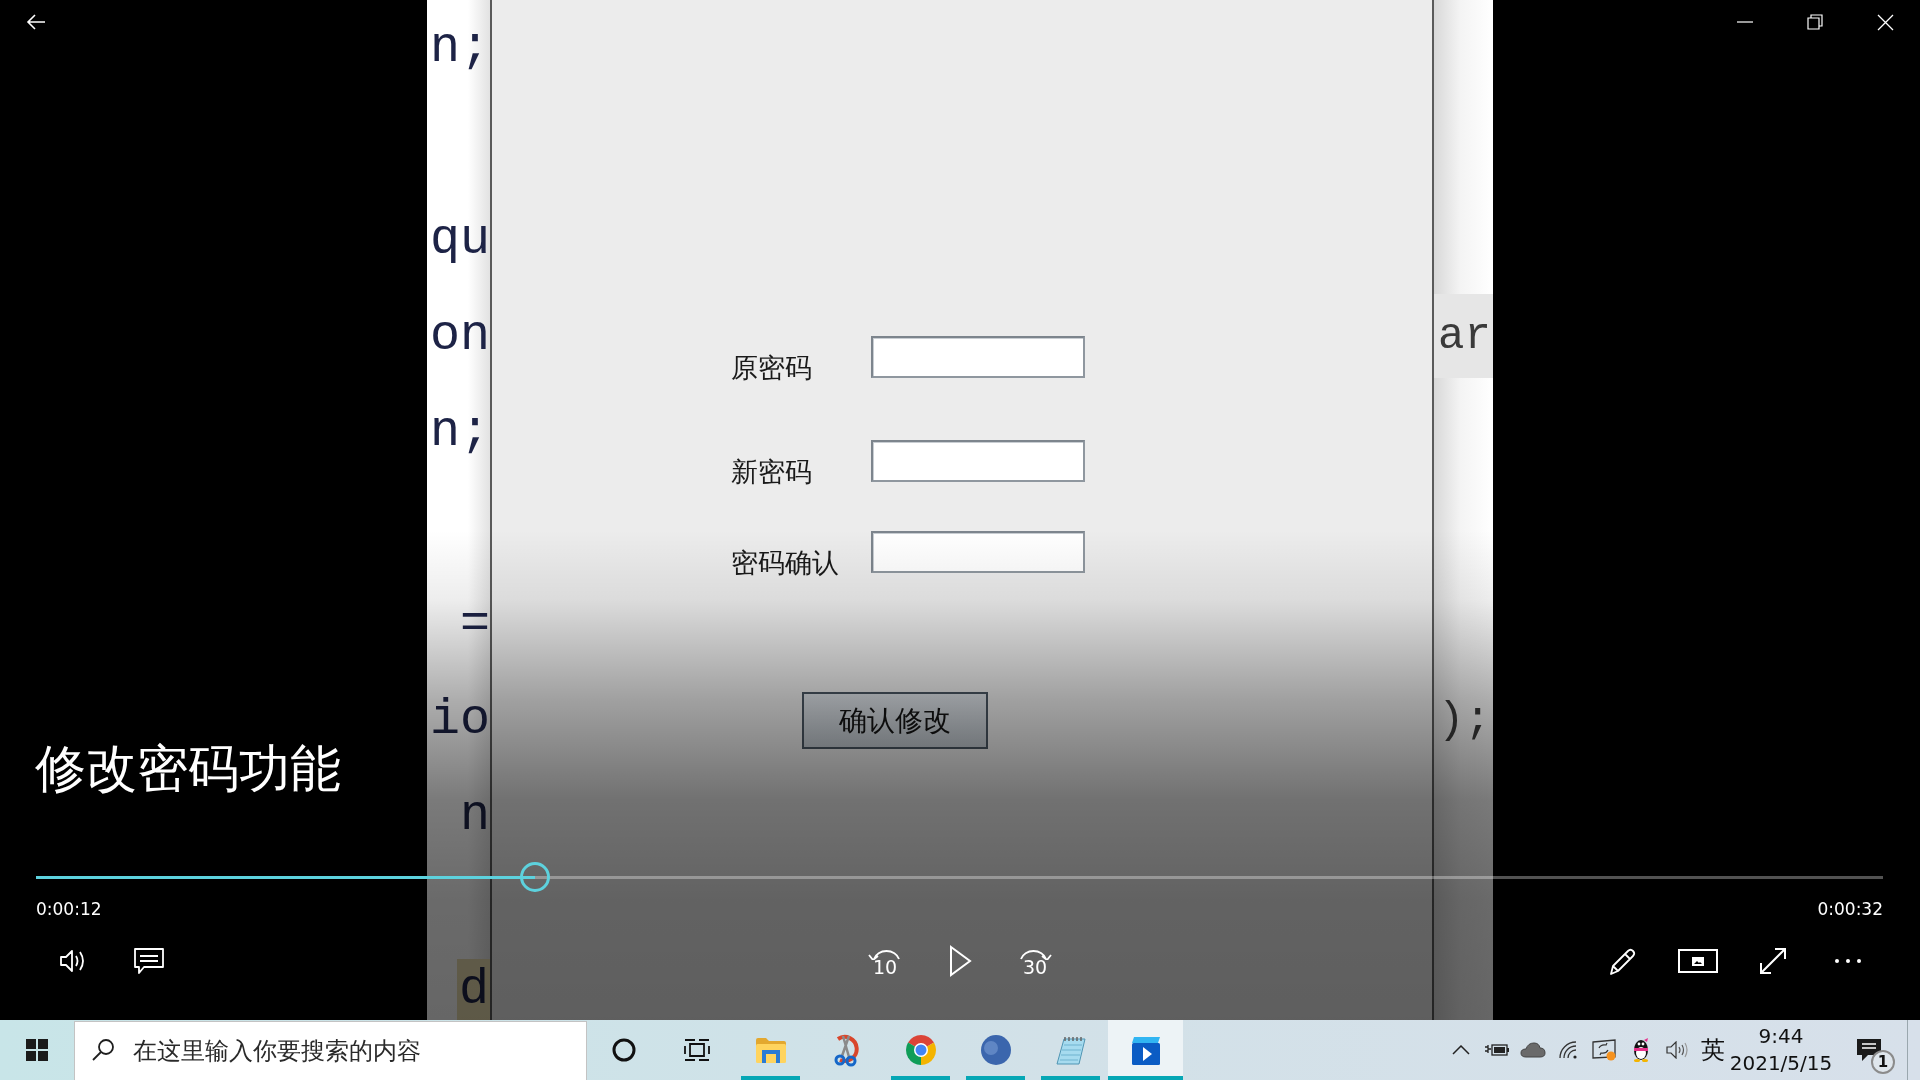 This screenshot has width=1920, height=1080. I want to click on taskbar-app-button, so click(1145, 1050).